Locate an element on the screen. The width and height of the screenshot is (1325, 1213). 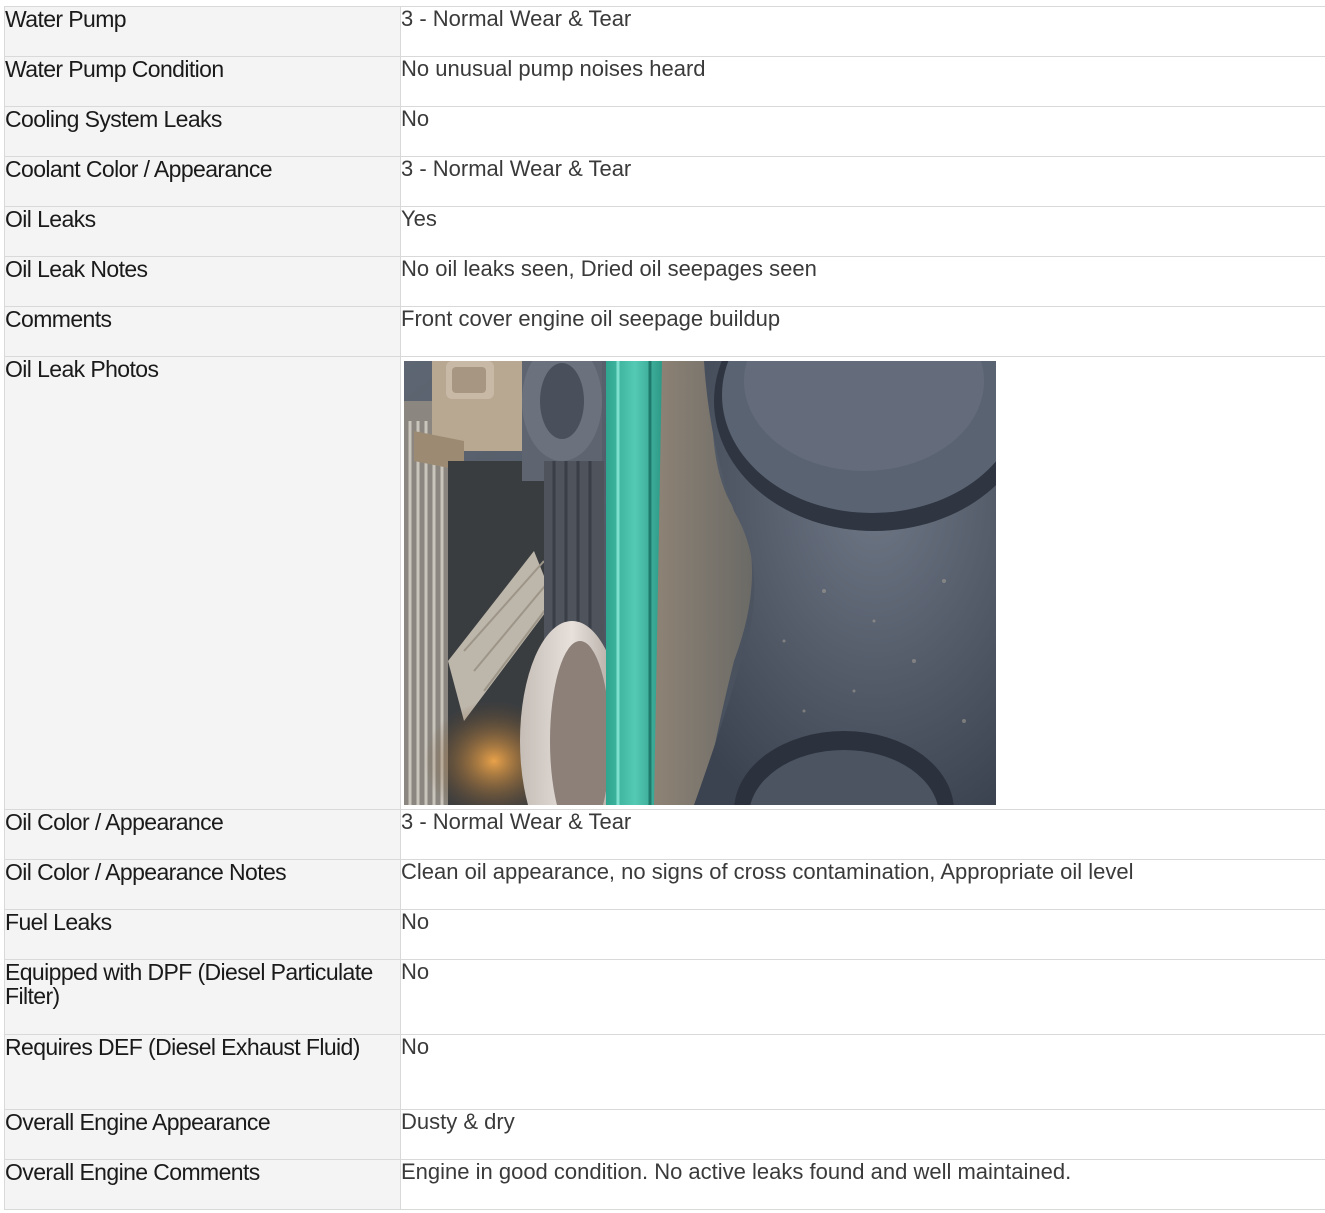
field-value: Front cover engine oil seepage buildup is located at coordinates (862, 331).